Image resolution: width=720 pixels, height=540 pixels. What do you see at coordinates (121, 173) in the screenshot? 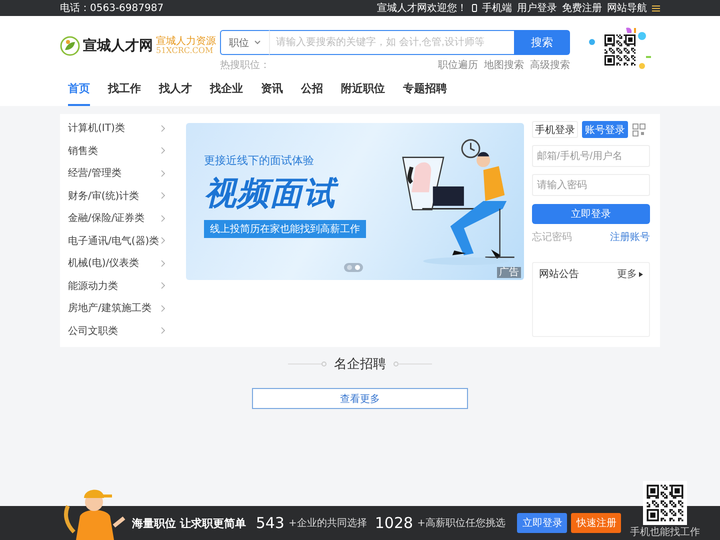
I see `category-item: 经营/管理类` at bounding box center [121, 173].